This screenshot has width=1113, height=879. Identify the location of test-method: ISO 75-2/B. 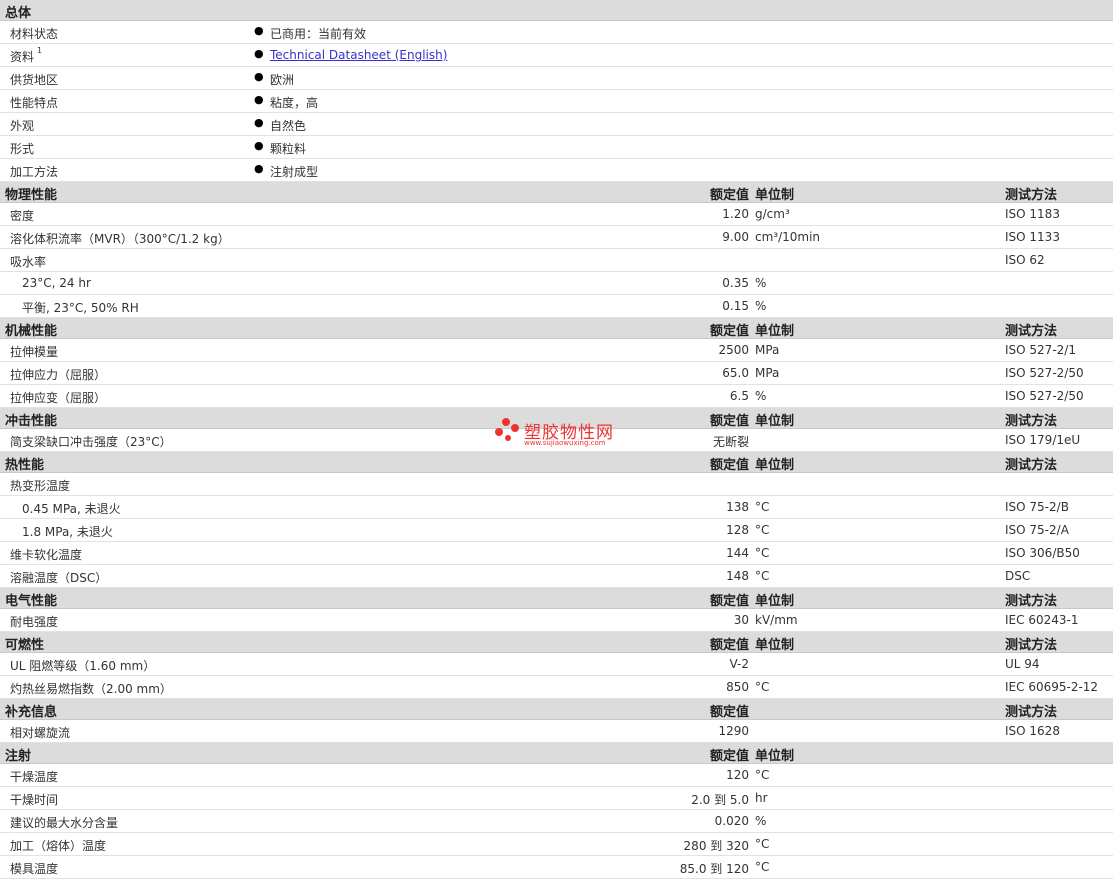
(1037, 507).